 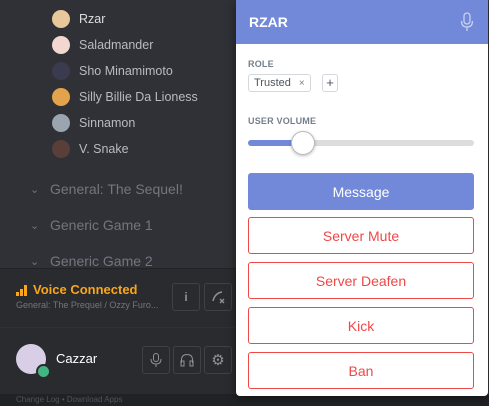 What do you see at coordinates (43, 371) in the screenshot?
I see `online-status-indicator` at bounding box center [43, 371].